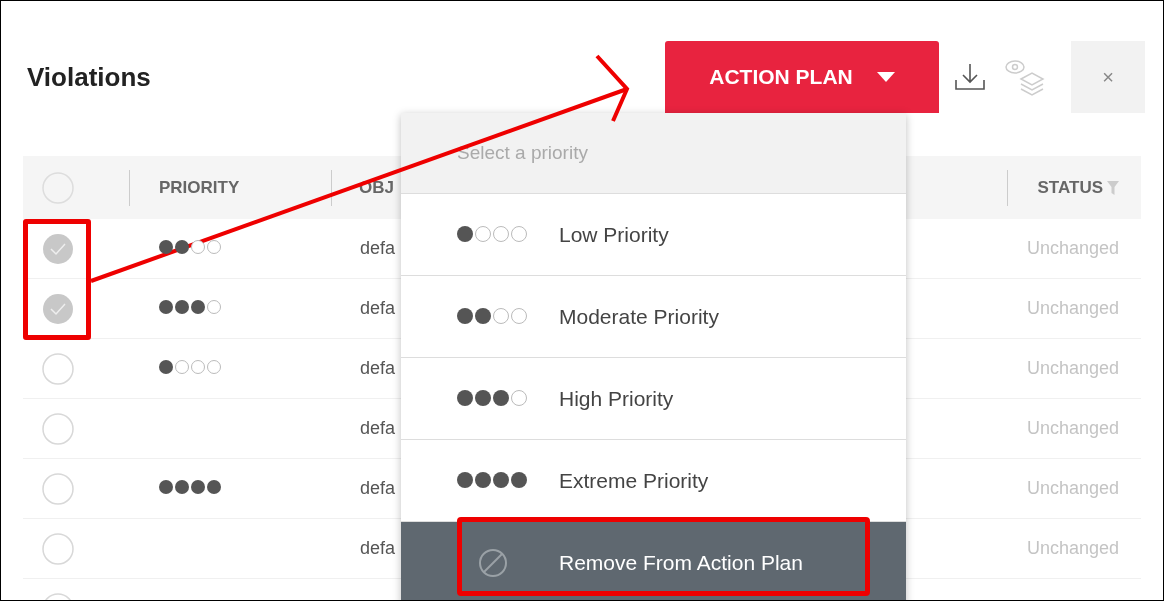 The image size is (1164, 601). What do you see at coordinates (1055, 187) in the screenshot?
I see `column-header: STATUS` at bounding box center [1055, 187].